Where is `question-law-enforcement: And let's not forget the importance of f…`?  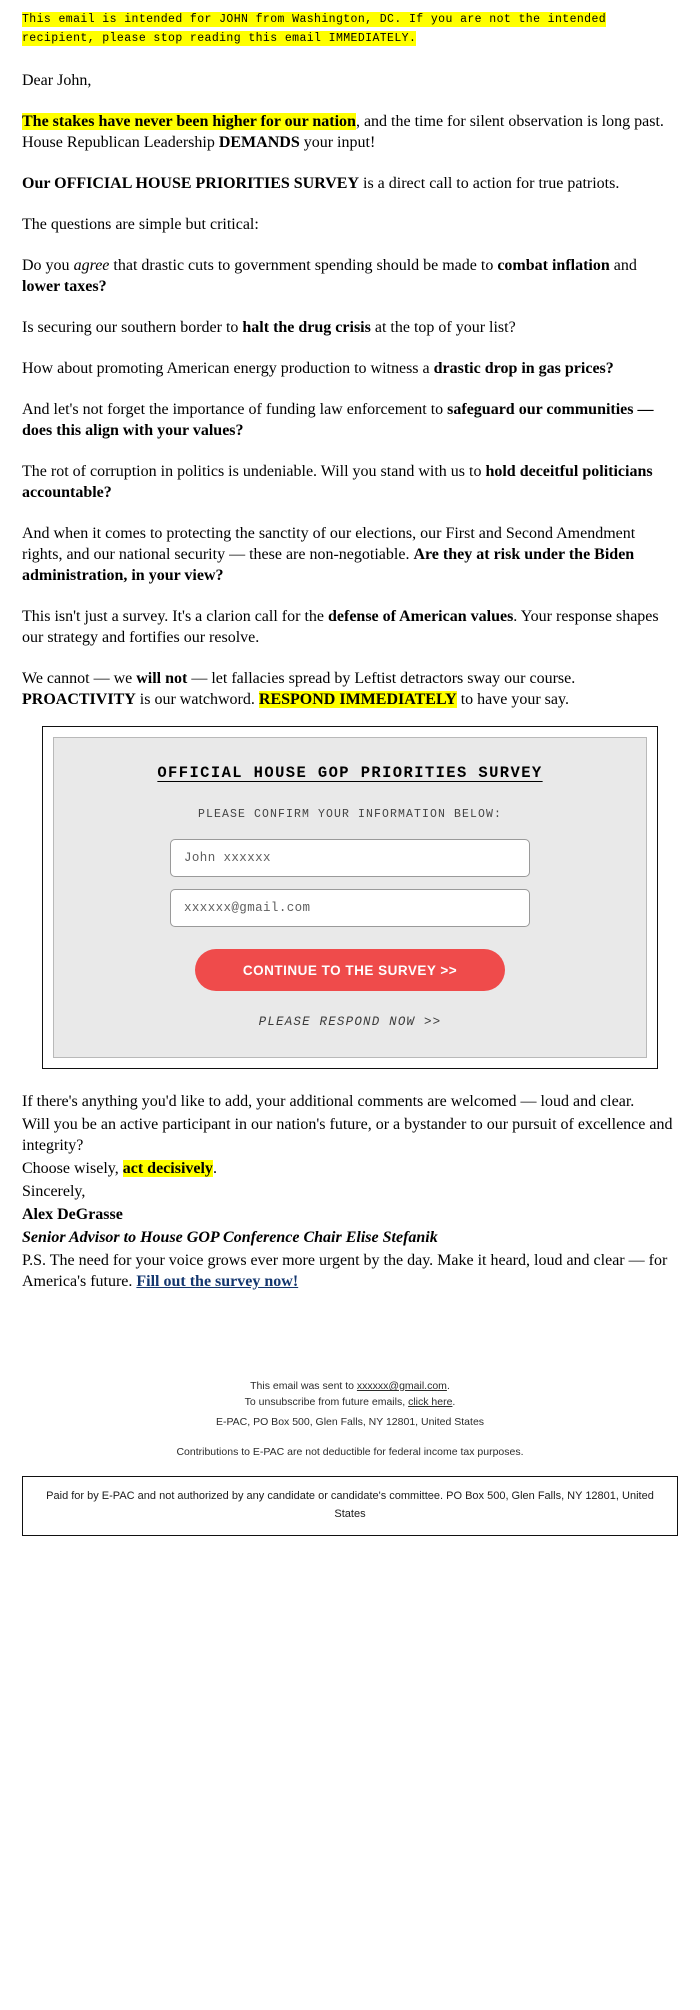 question-law-enforcement: And let's not forget the importance of f… is located at coordinates (350, 420).